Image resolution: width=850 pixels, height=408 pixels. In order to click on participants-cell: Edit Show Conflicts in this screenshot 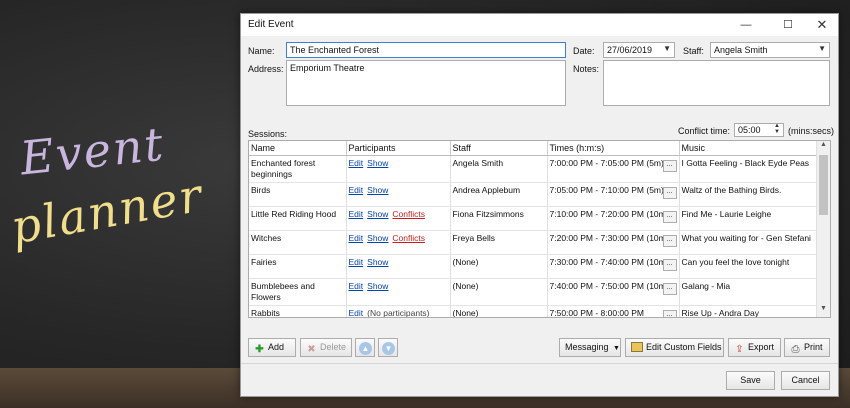, I will do `click(398, 218)`.